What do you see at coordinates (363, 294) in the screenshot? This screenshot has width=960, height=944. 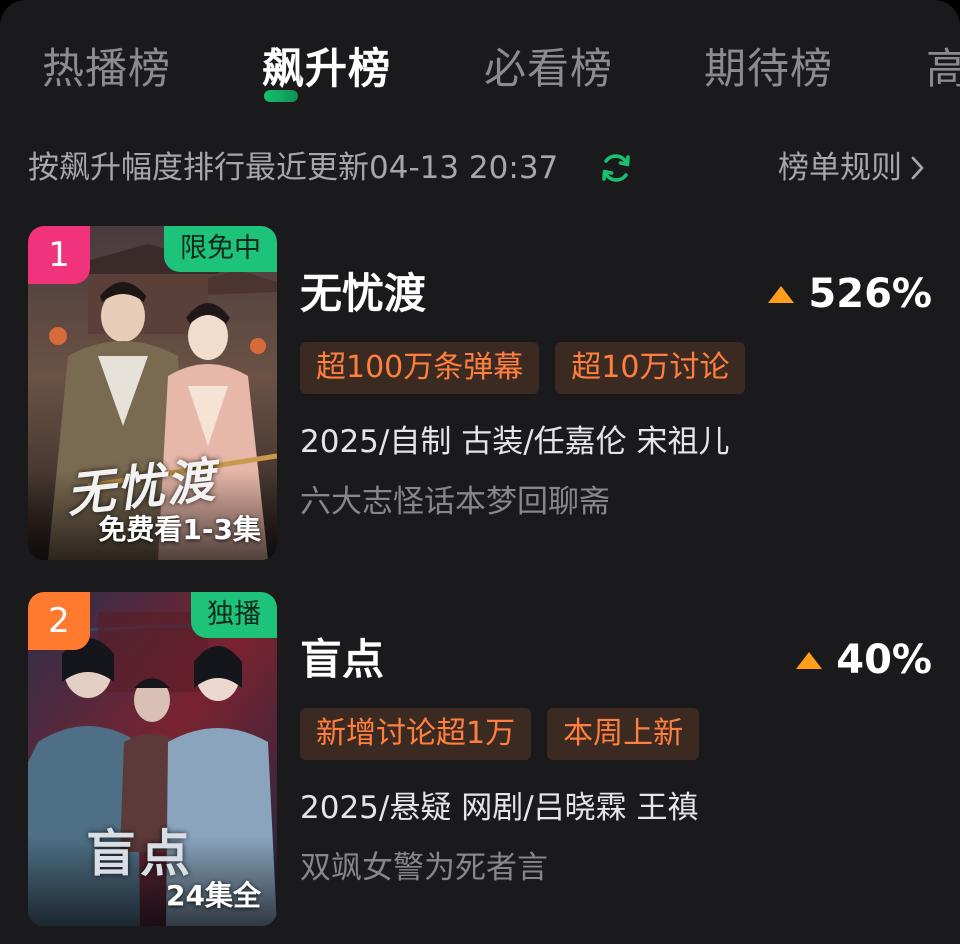 I see `item-title: 无忧渡` at bounding box center [363, 294].